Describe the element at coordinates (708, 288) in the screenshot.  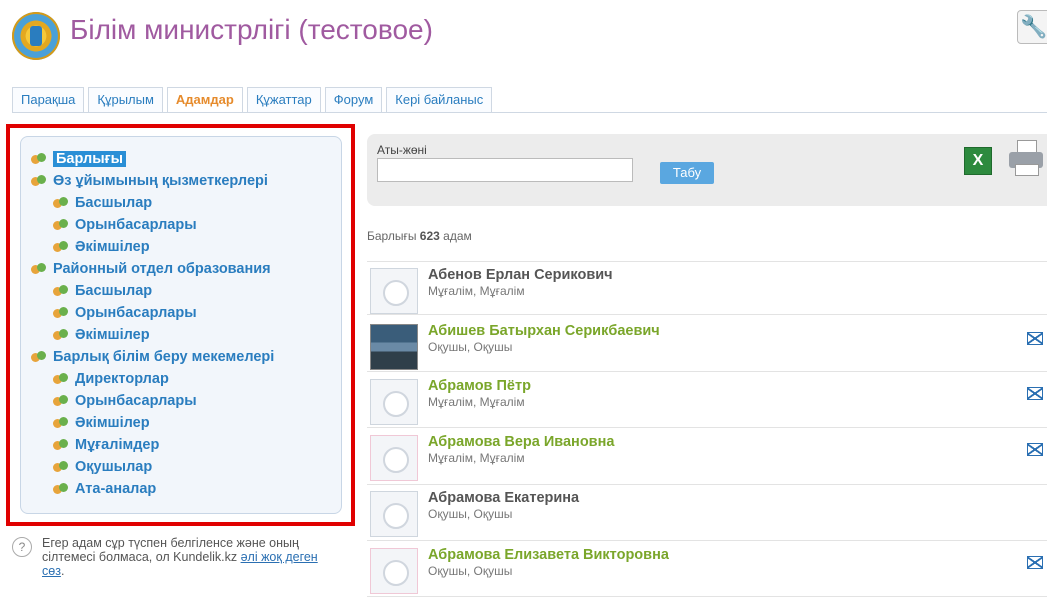
I see `list-item: Абенов Ерлан Серикович Мұғалім, Мұғалім` at that location.